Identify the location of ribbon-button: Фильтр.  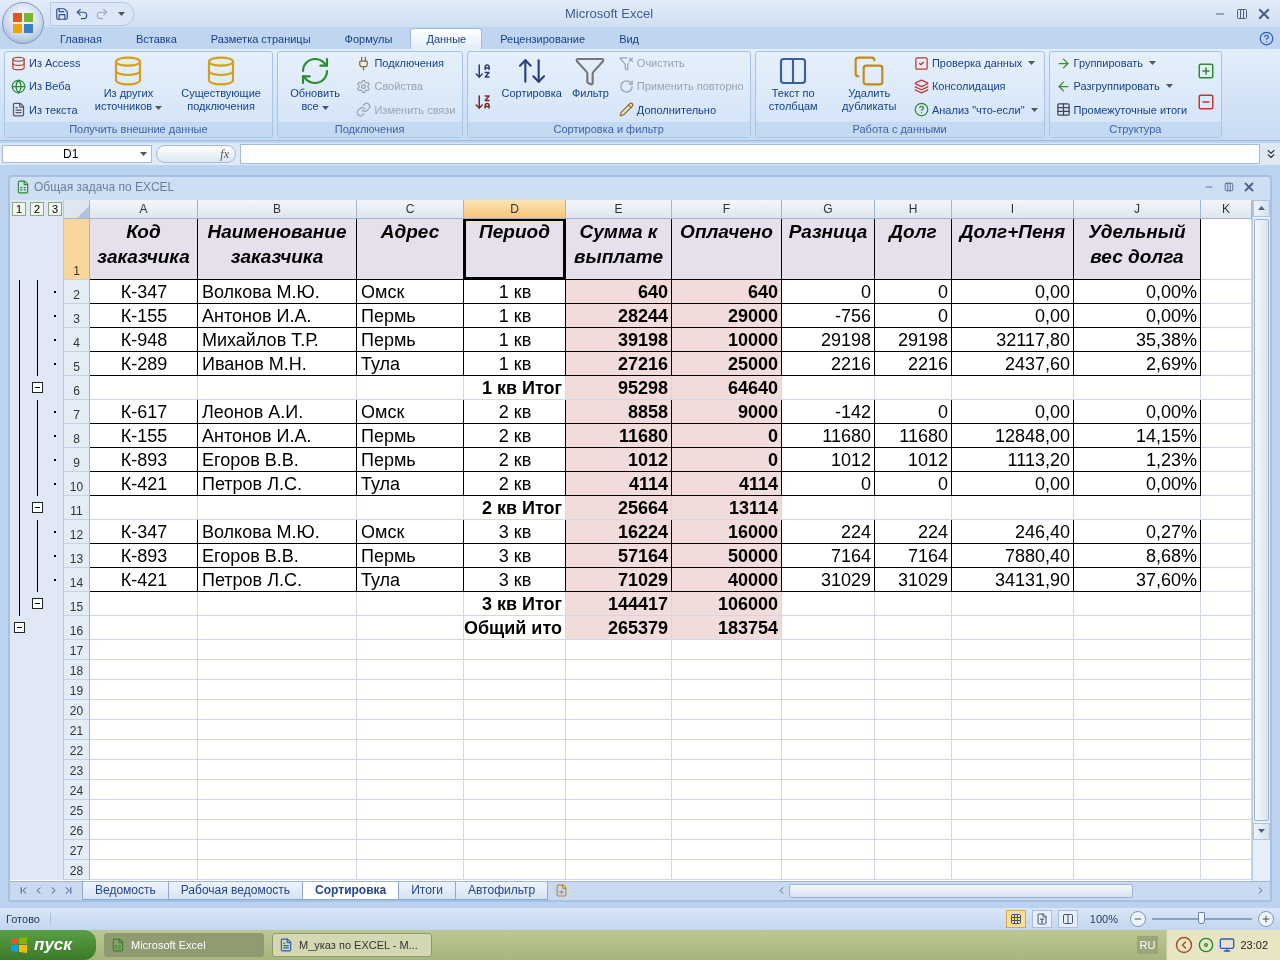
(590, 88).